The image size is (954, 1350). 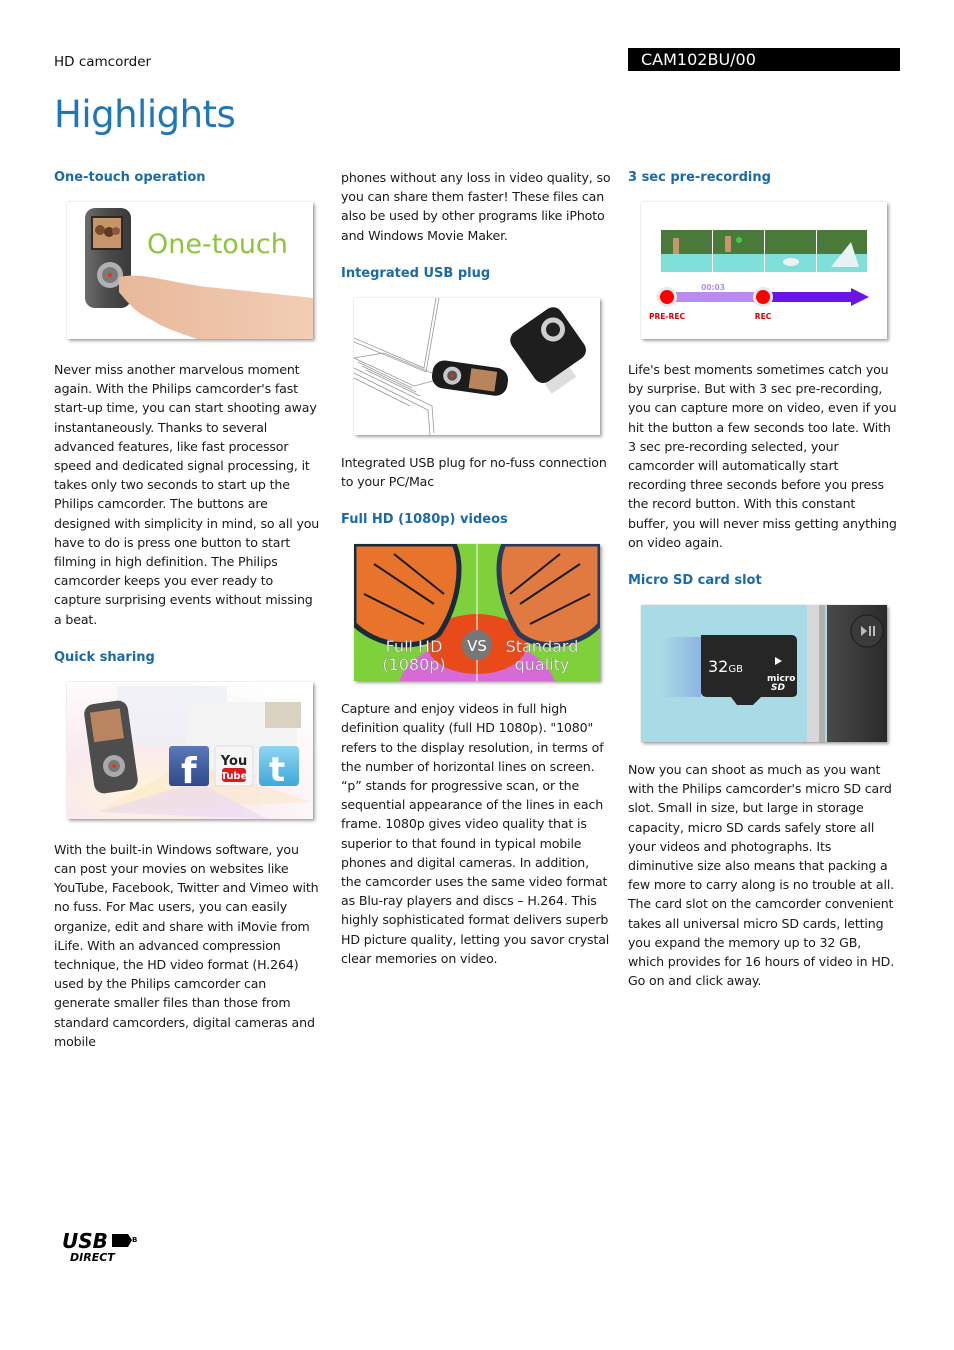 What do you see at coordinates (542, 664) in the screenshot?
I see `quality-label: quality` at bounding box center [542, 664].